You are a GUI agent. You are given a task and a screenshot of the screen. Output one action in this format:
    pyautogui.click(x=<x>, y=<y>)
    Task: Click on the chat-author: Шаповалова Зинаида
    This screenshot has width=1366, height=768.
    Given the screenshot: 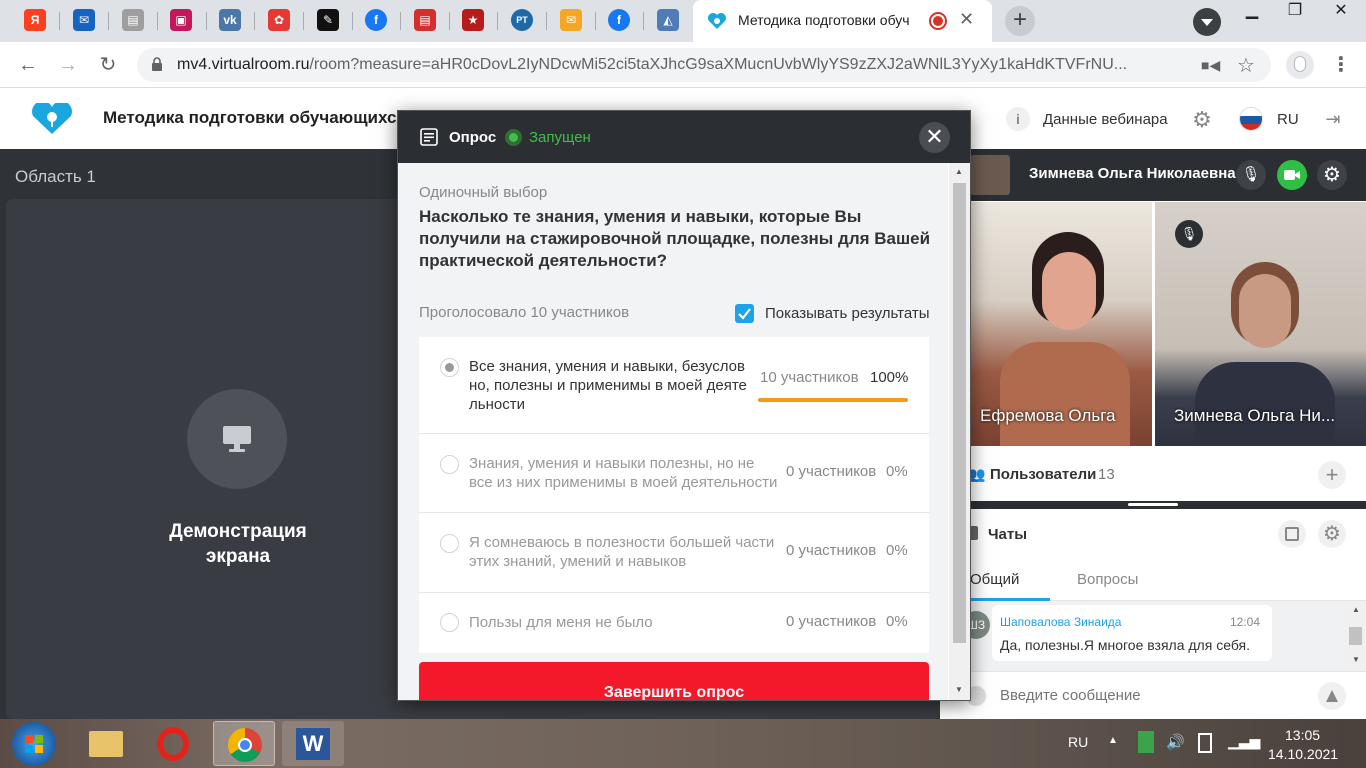 What is the action you would take?
    pyautogui.click(x=1060, y=622)
    